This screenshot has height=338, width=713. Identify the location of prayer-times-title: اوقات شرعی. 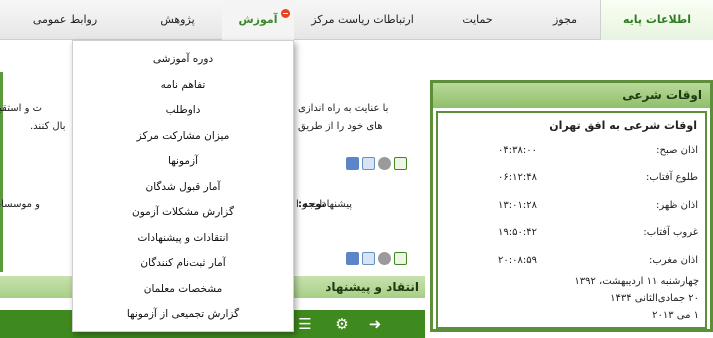
(571, 95).